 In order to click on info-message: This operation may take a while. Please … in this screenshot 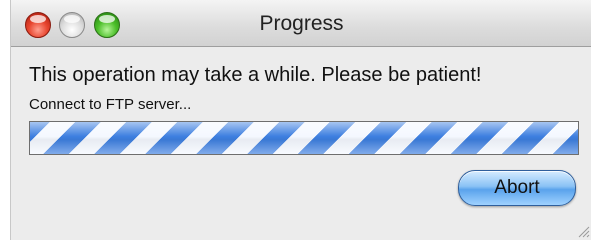, I will do `click(255, 75)`.